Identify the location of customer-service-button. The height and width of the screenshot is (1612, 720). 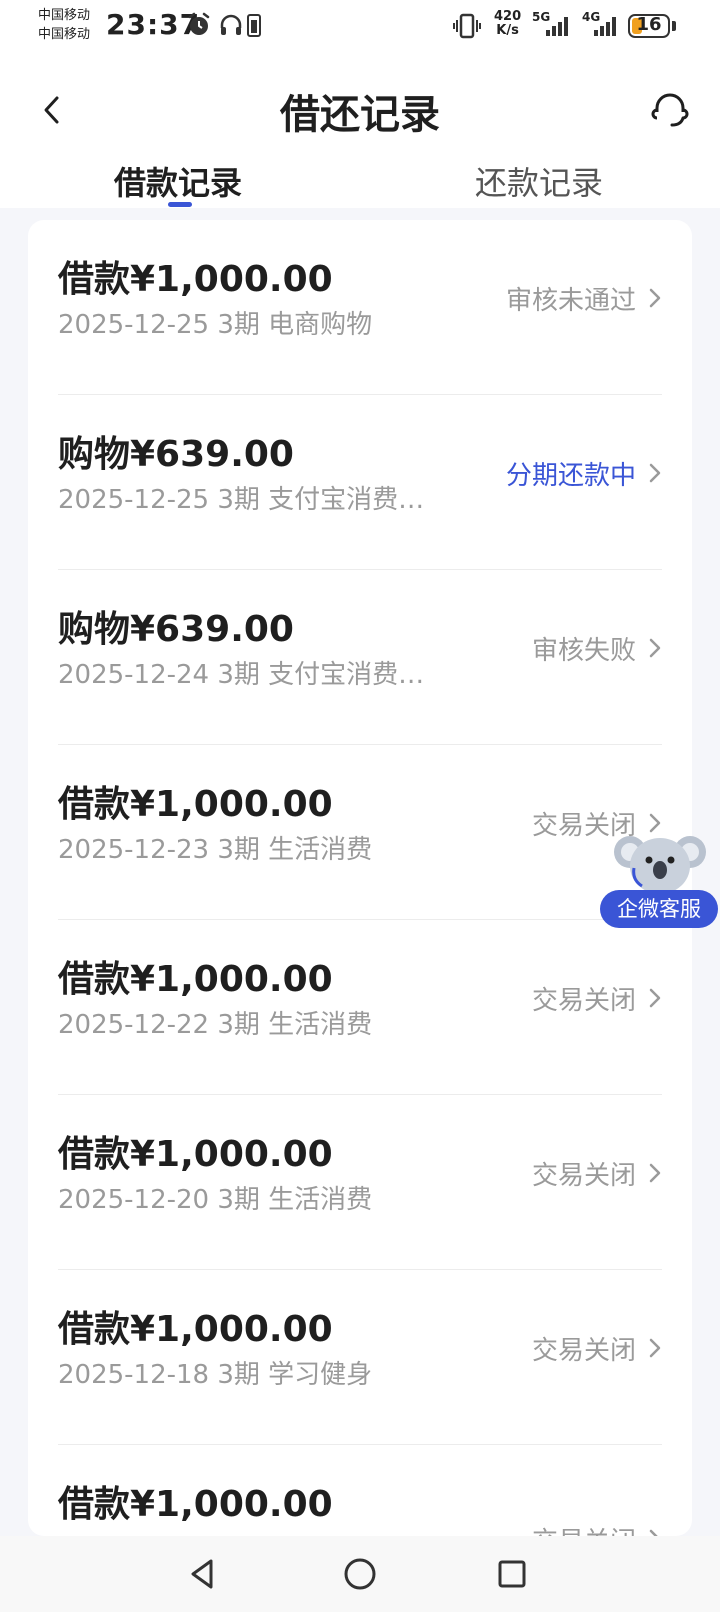
(670, 110).